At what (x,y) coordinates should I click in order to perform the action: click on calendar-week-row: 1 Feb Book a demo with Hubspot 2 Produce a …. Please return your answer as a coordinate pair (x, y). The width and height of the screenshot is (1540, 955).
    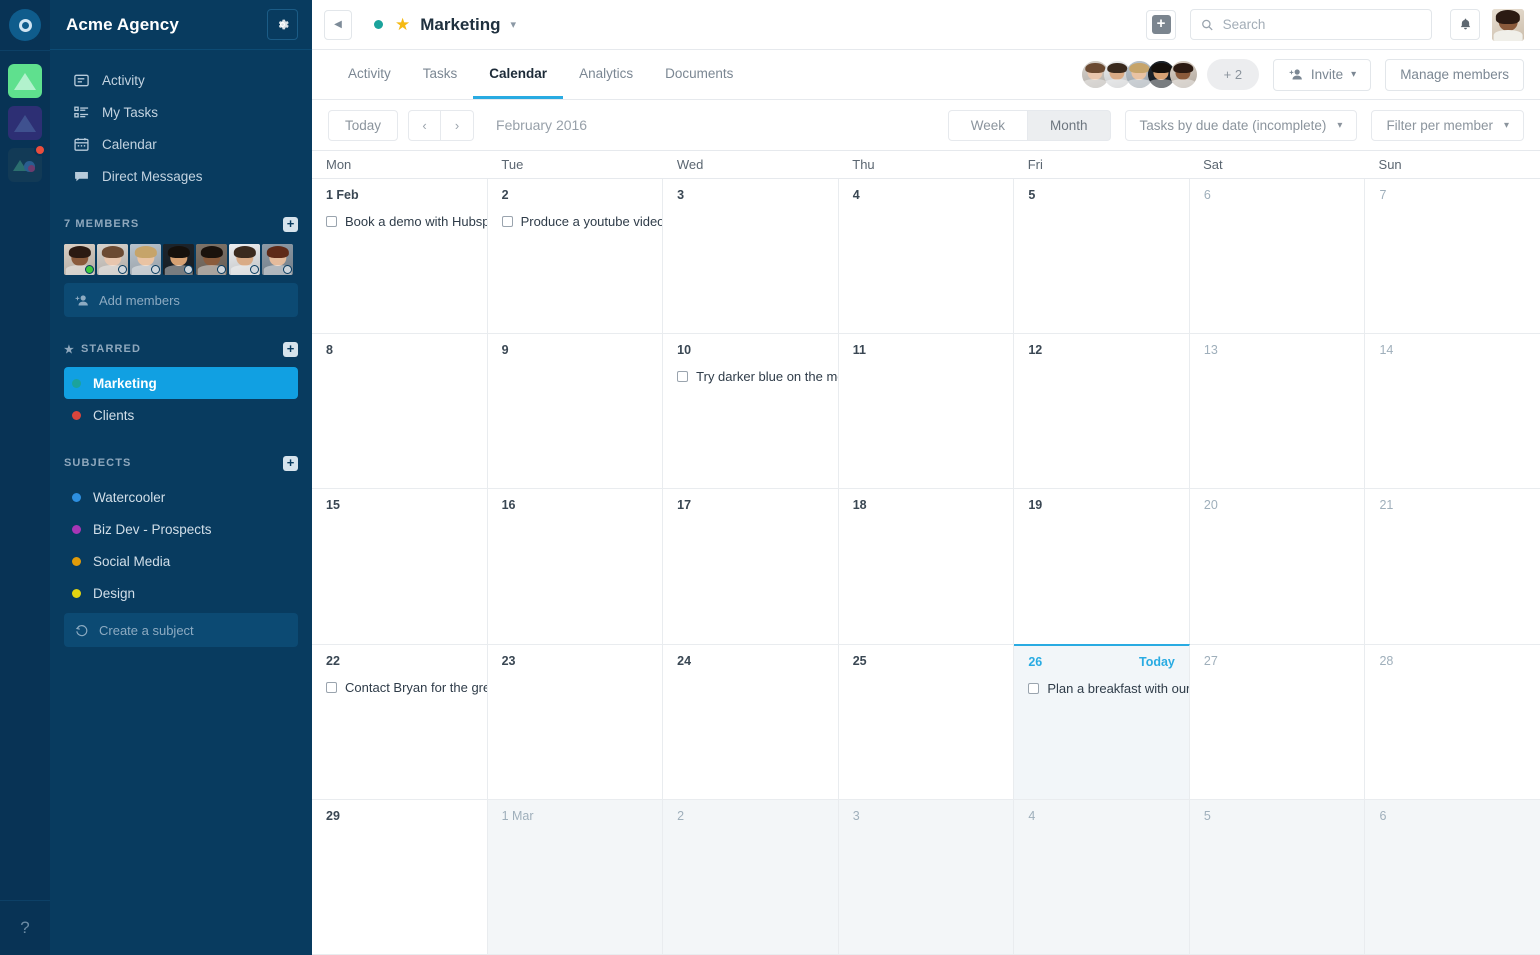
    Looking at the image, I should click on (926, 257).